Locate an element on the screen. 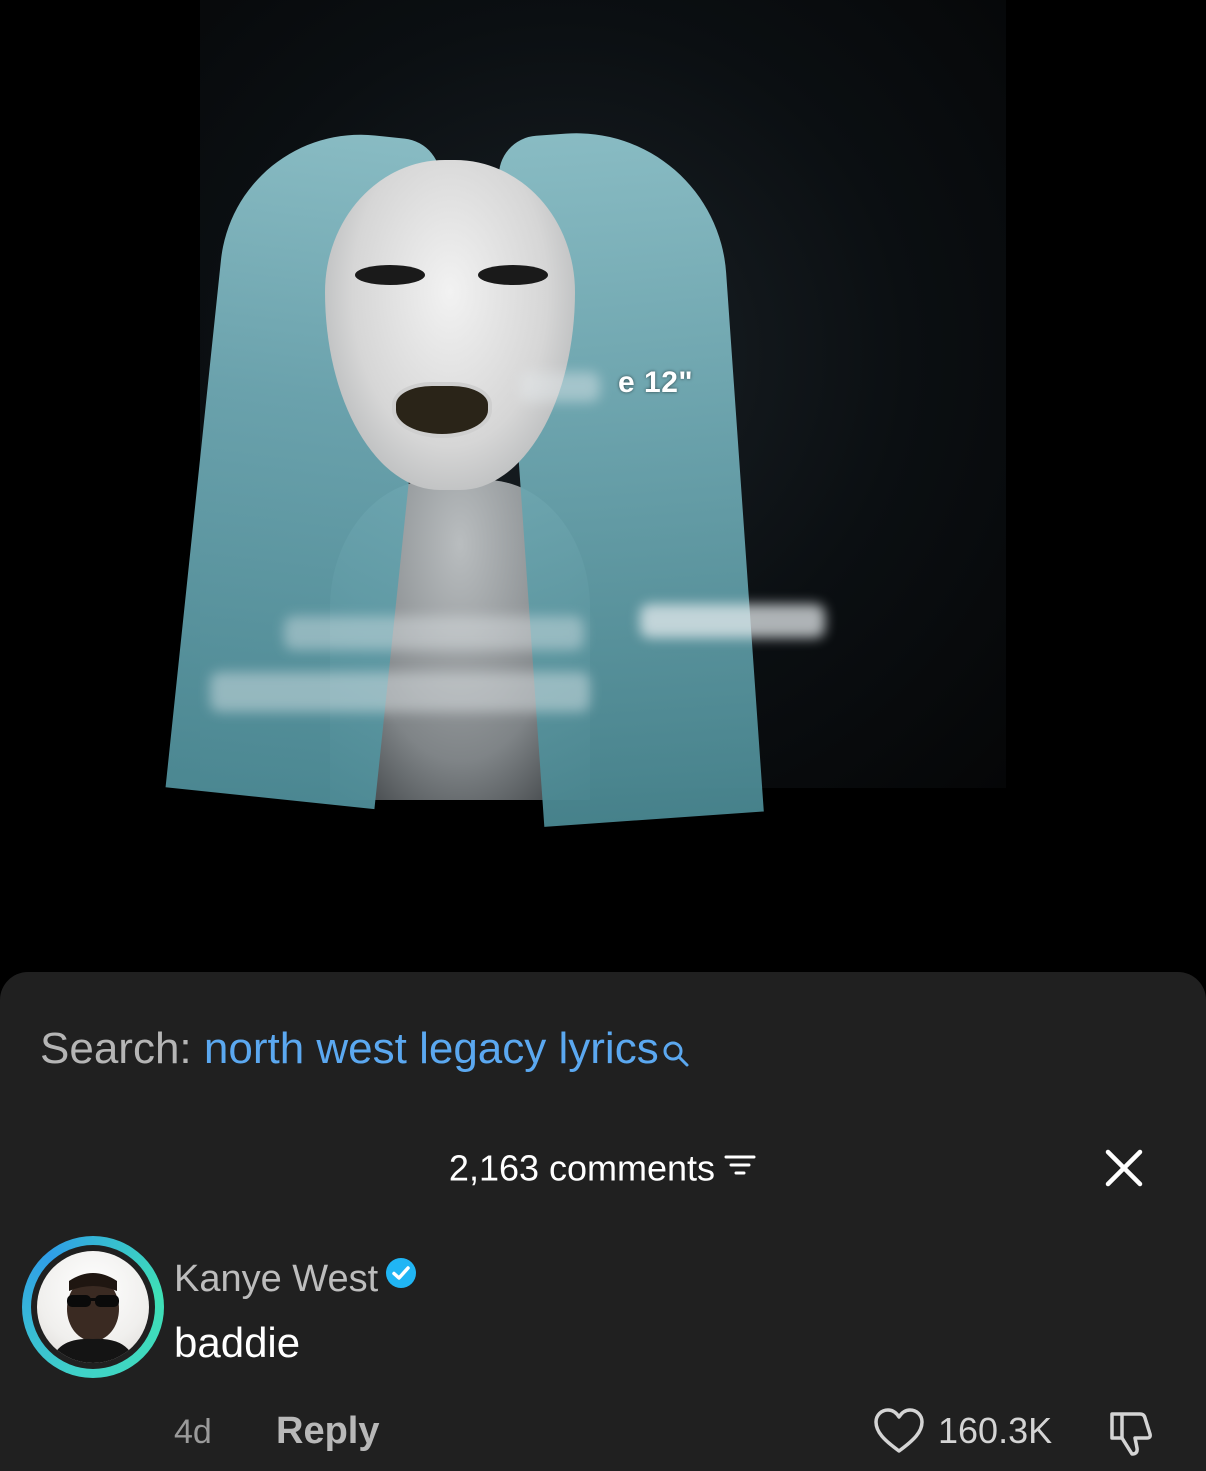 The image size is (1206, 1471). search-suggestion: Search: north west legacy lyrics is located at coordinates (365, 1052).